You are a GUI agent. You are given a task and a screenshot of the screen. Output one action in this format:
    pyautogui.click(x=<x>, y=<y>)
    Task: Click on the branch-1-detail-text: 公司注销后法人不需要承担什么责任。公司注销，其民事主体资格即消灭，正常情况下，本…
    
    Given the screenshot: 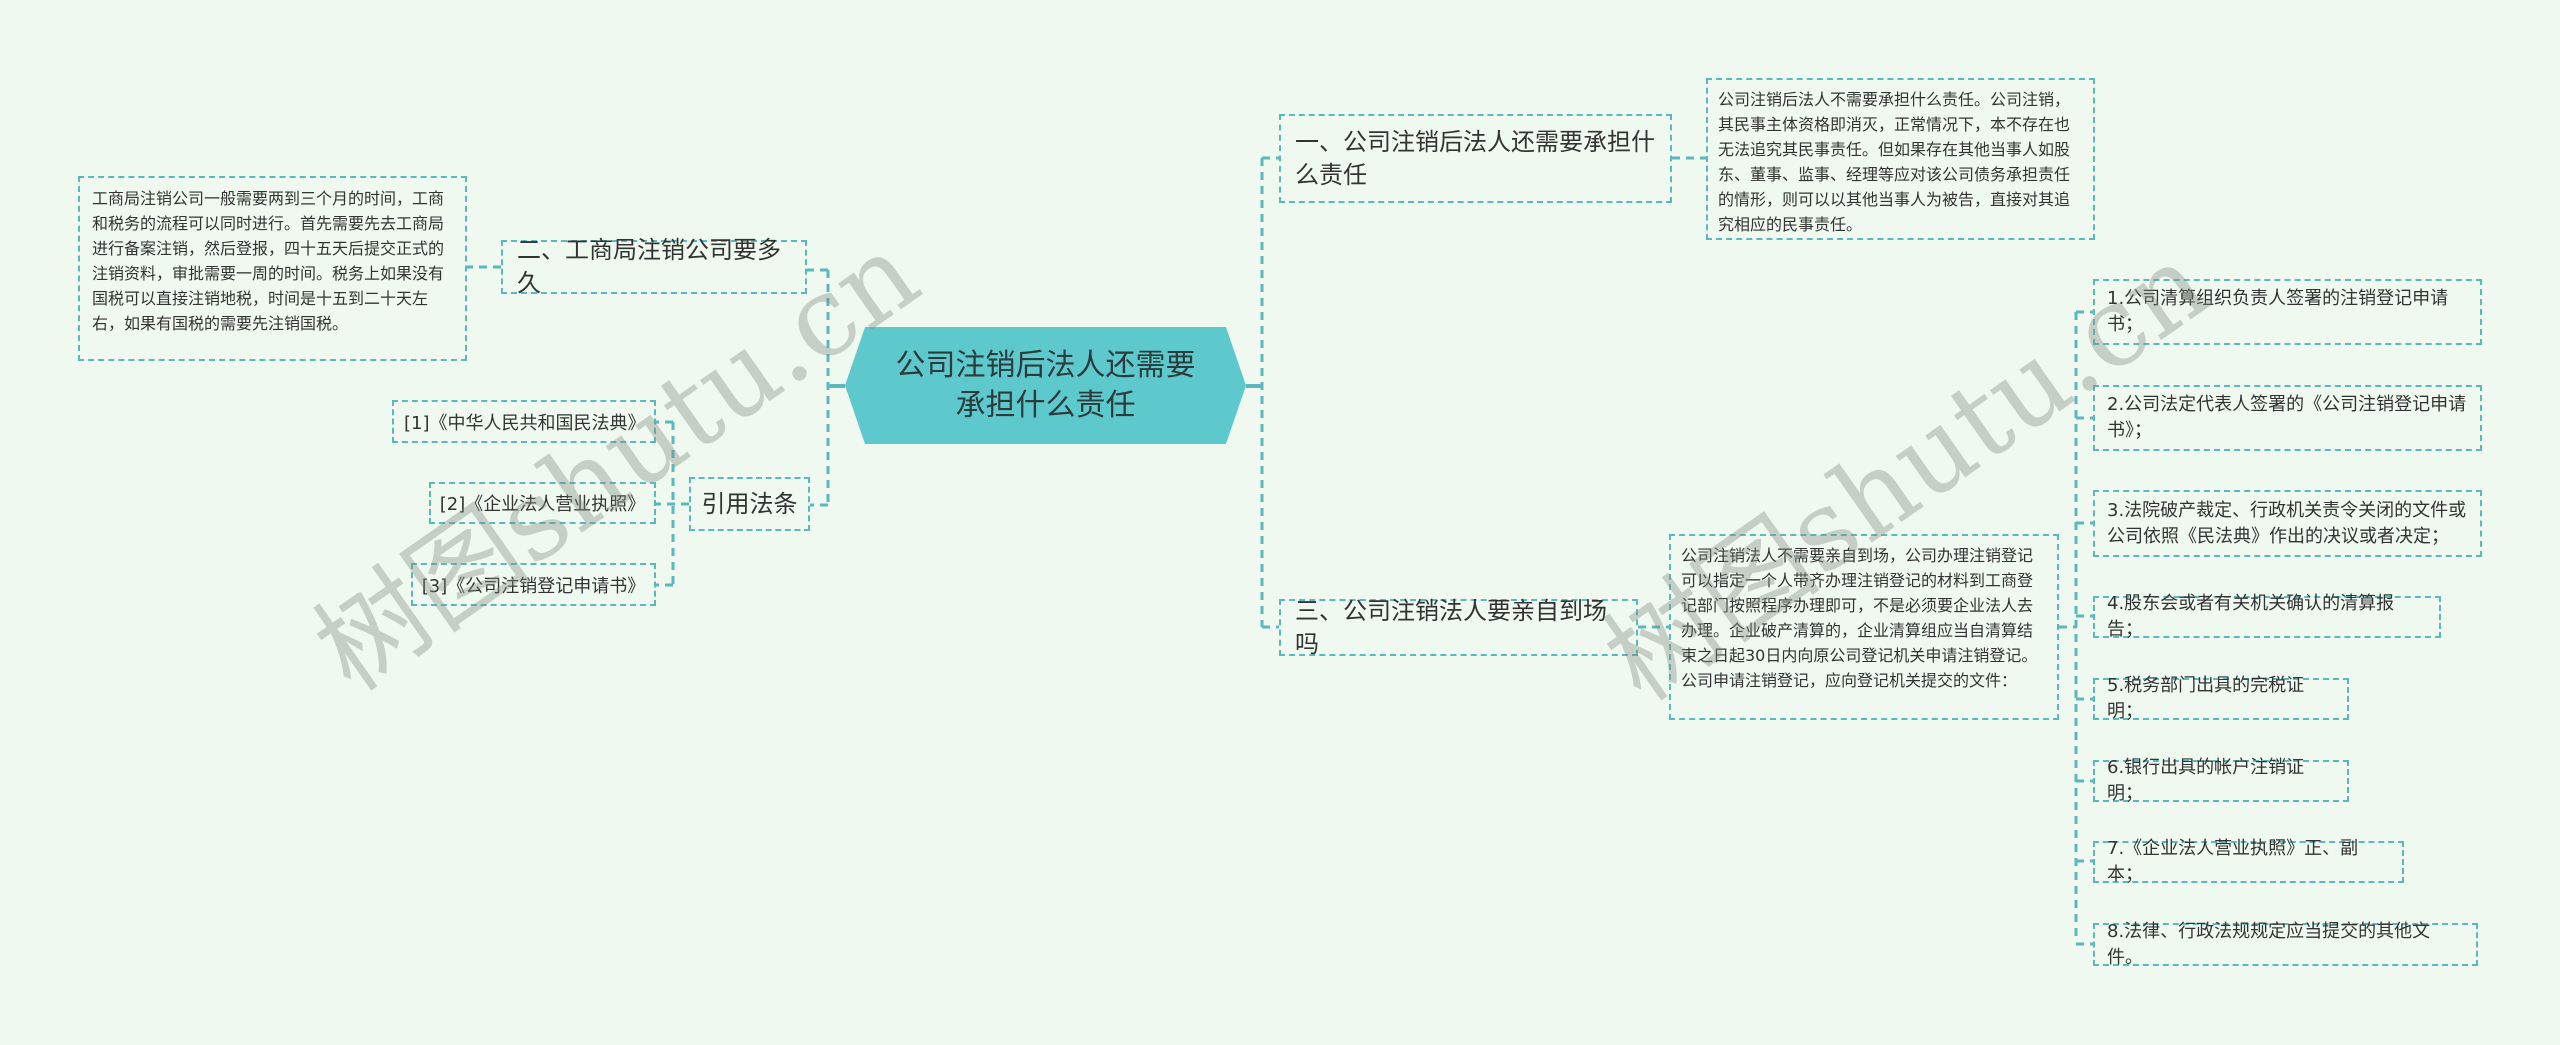 What is the action you would take?
    pyautogui.click(x=1894, y=162)
    